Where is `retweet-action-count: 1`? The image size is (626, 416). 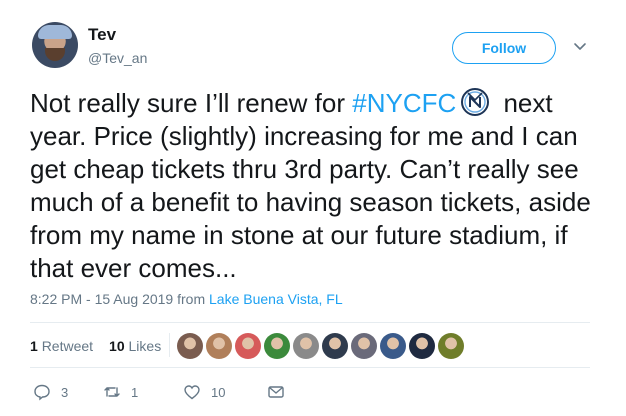 retweet-action-count: 1 is located at coordinates (135, 392).